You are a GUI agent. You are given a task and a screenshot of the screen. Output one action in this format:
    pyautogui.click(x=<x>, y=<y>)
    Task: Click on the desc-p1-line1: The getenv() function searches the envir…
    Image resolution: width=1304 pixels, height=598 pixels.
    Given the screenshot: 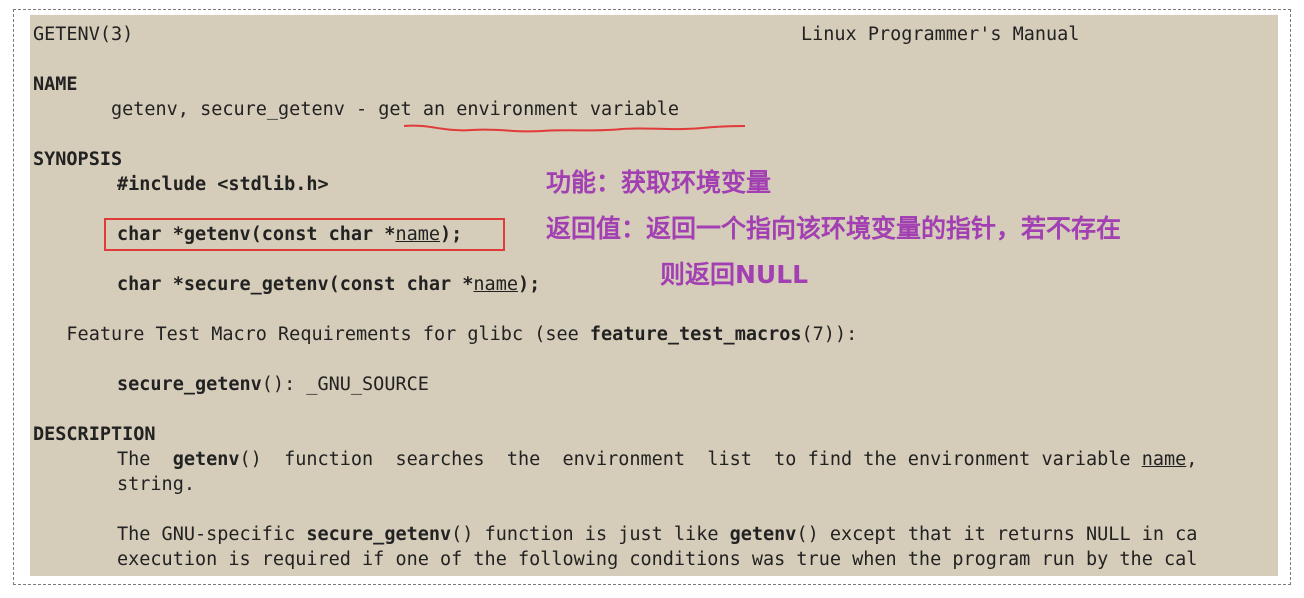 What is the action you would take?
    pyautogui.click(x=657, y=459)
    